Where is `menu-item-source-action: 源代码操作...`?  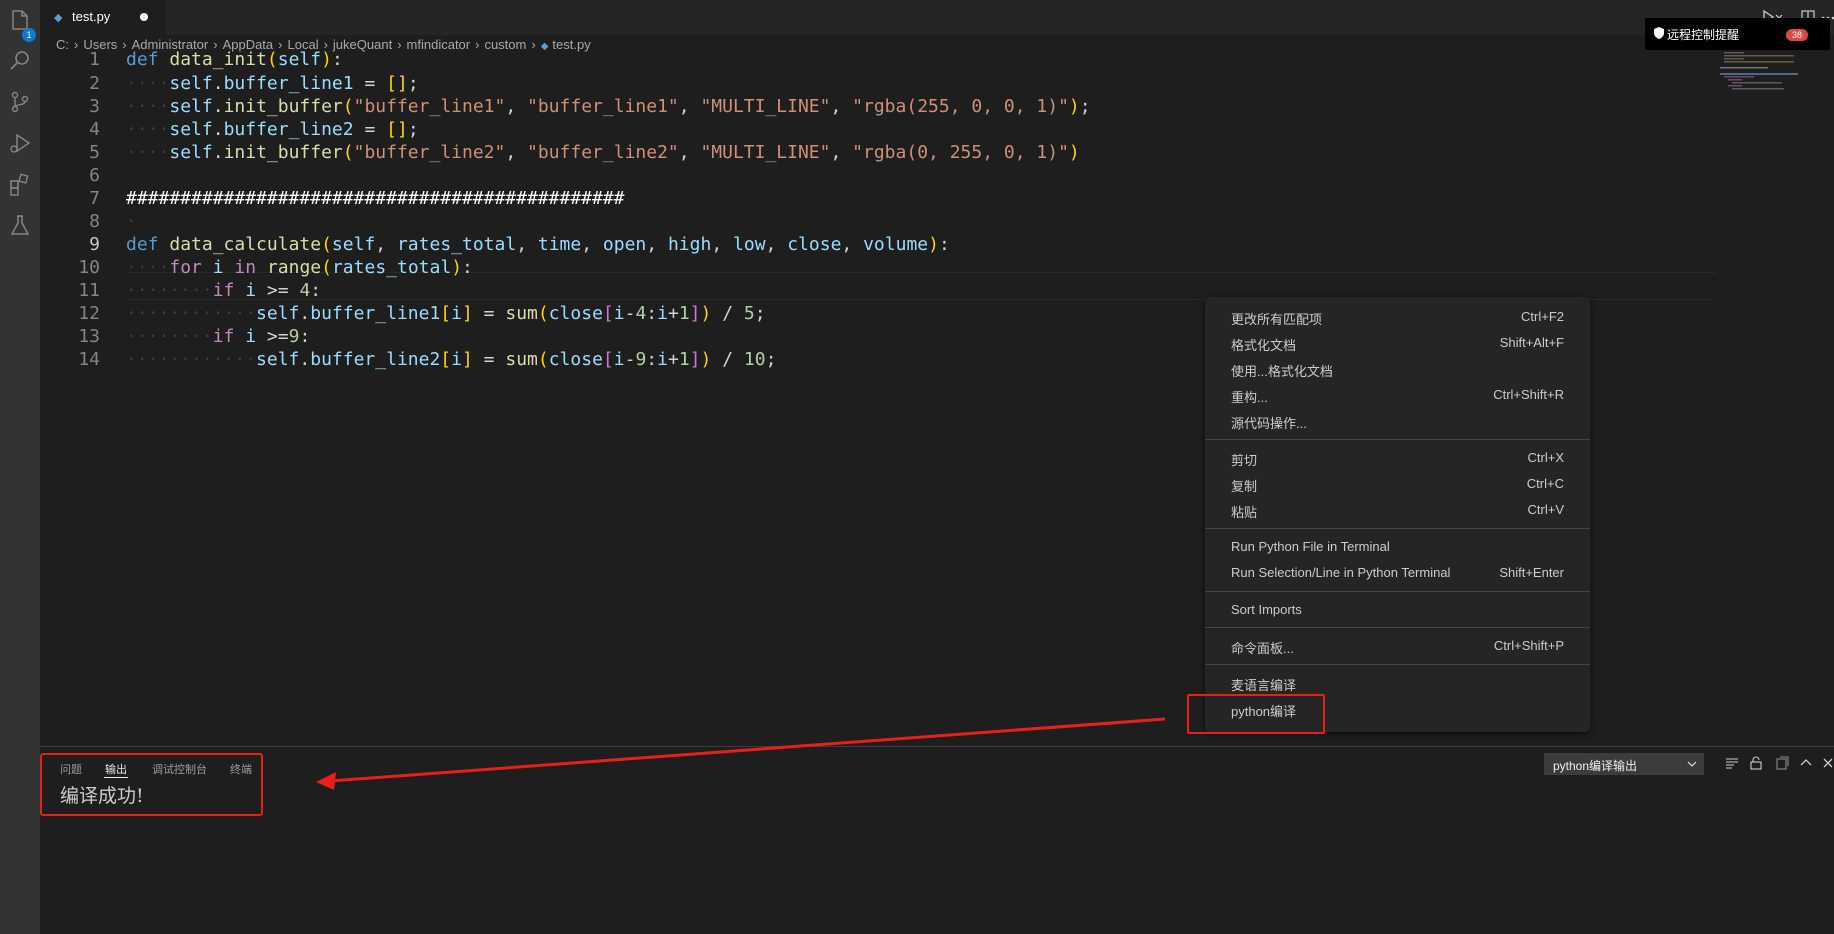 menu-item-source-action: 源代码操作... is located at coordinates (1397, 421).